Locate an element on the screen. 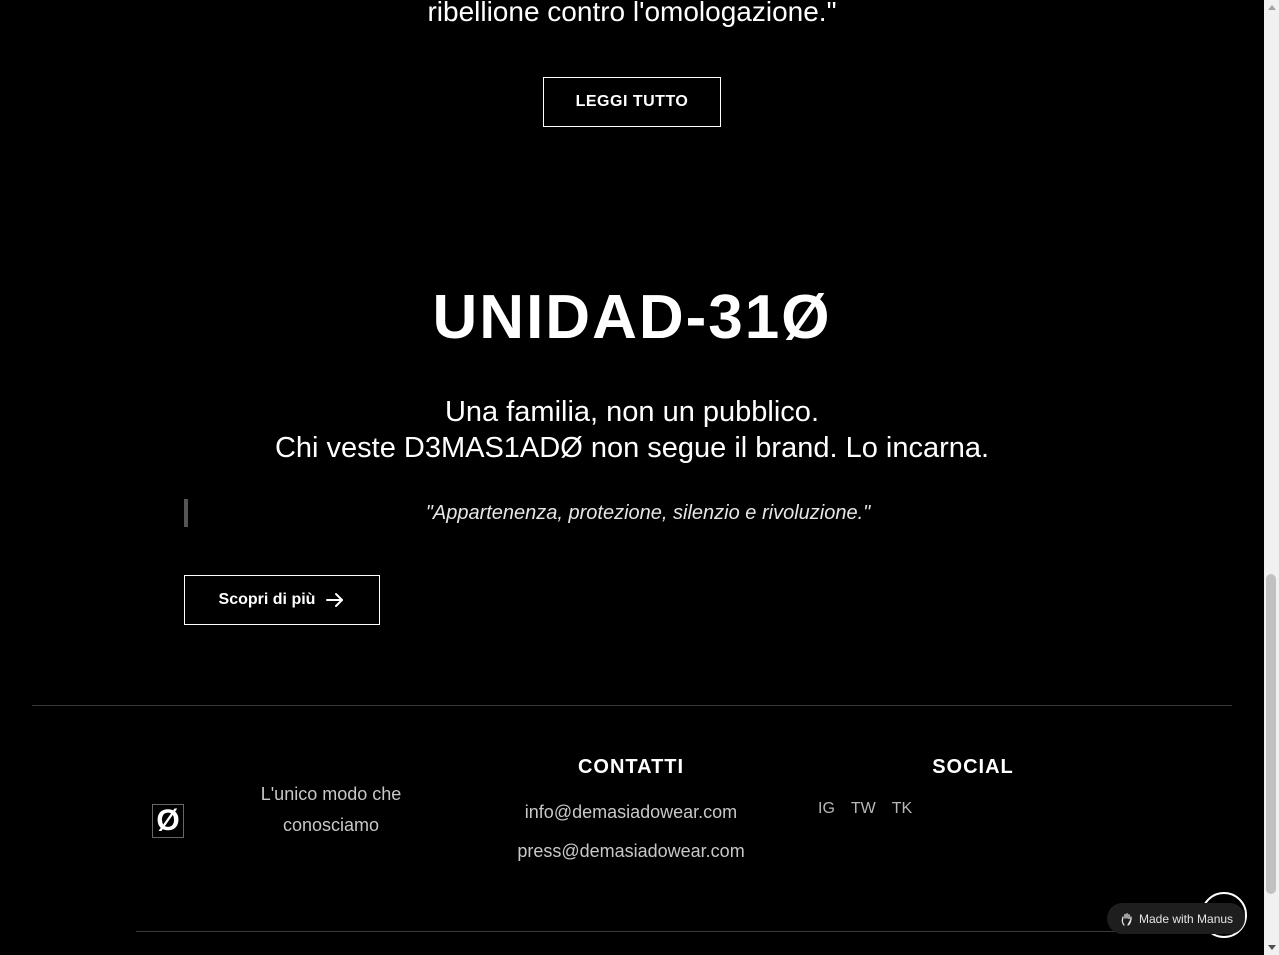  footer-tagline: L'unico modo che conosciamo is located at coordinates (331, 809).